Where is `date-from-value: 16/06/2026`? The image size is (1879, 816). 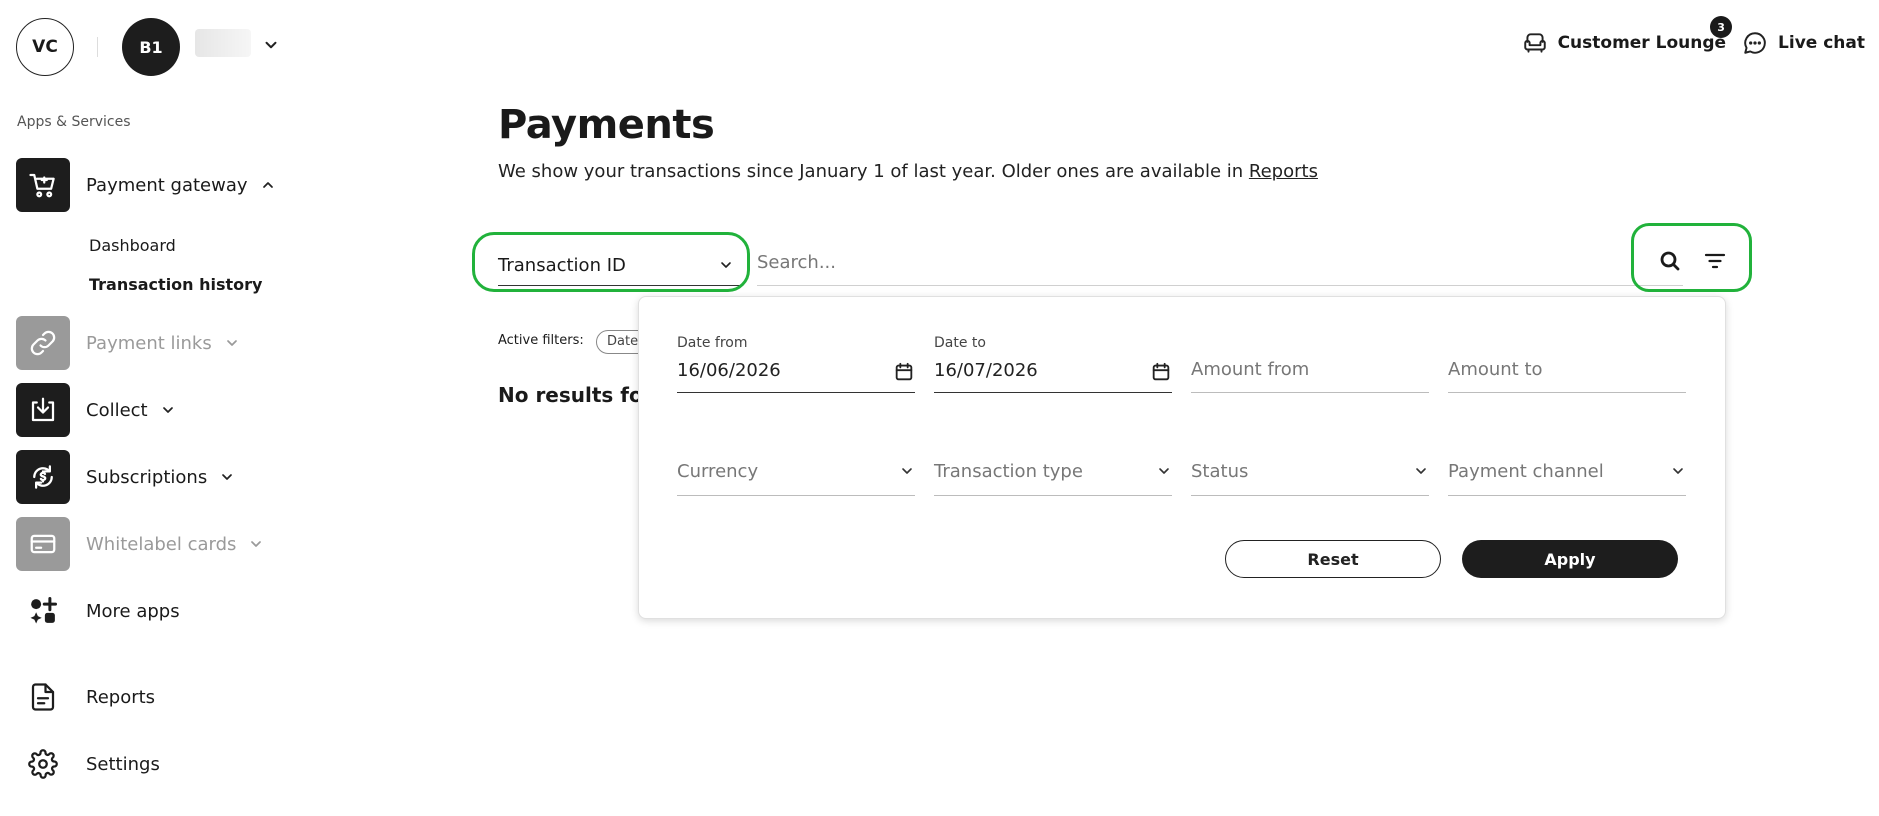 date-from-value: 16/06/2026 is located at coordinates (729, 370).